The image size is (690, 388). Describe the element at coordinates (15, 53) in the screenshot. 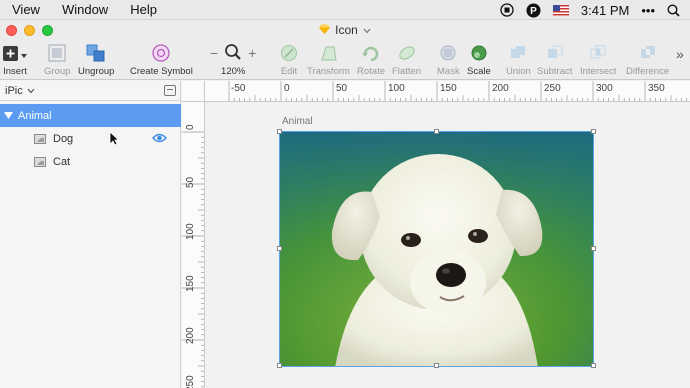

I see `insert-plus-icon` at that location.